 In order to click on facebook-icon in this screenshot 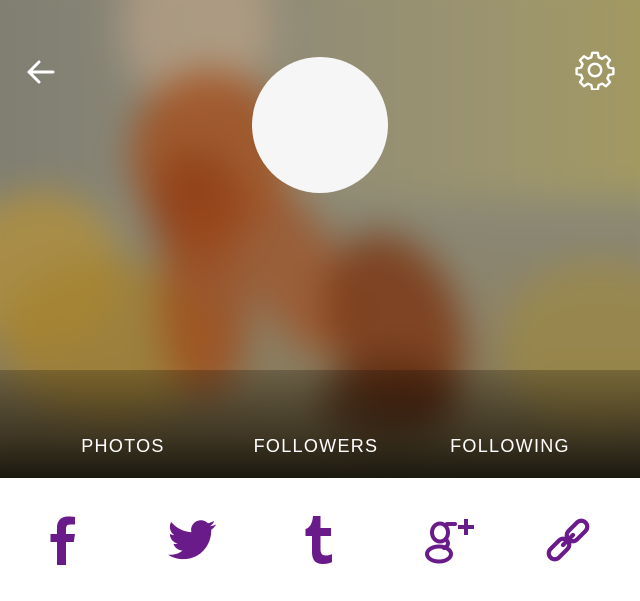, I will do `click(62, 540)`.